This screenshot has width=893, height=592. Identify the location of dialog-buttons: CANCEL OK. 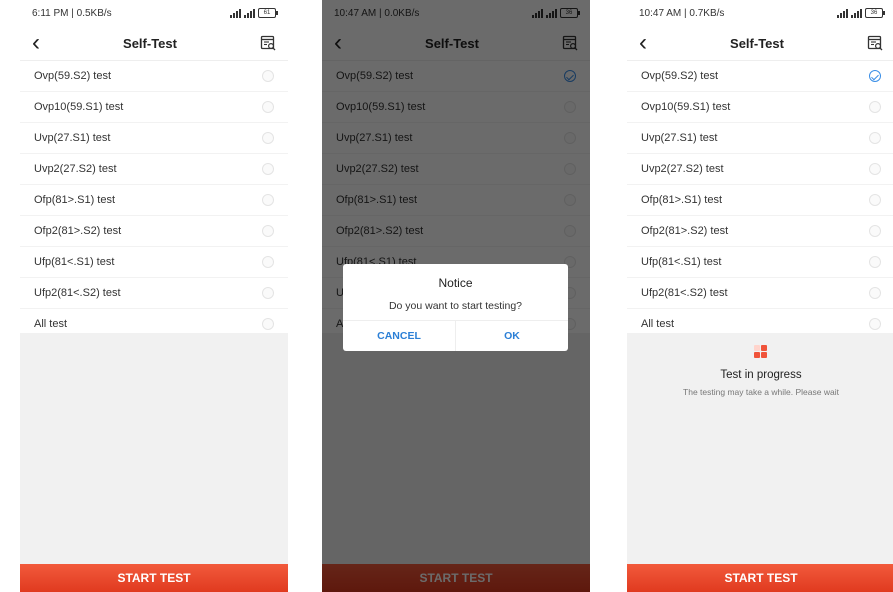
(455, 335).